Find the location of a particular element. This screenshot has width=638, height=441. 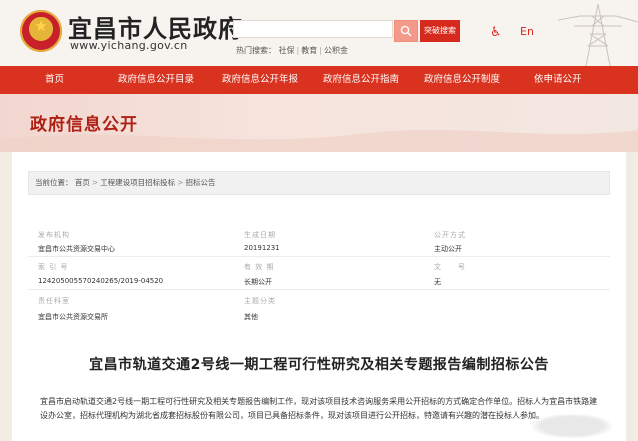

nav-item-disclosure-rules: 政府信息公开制度 is located at coordinates (462, 80).